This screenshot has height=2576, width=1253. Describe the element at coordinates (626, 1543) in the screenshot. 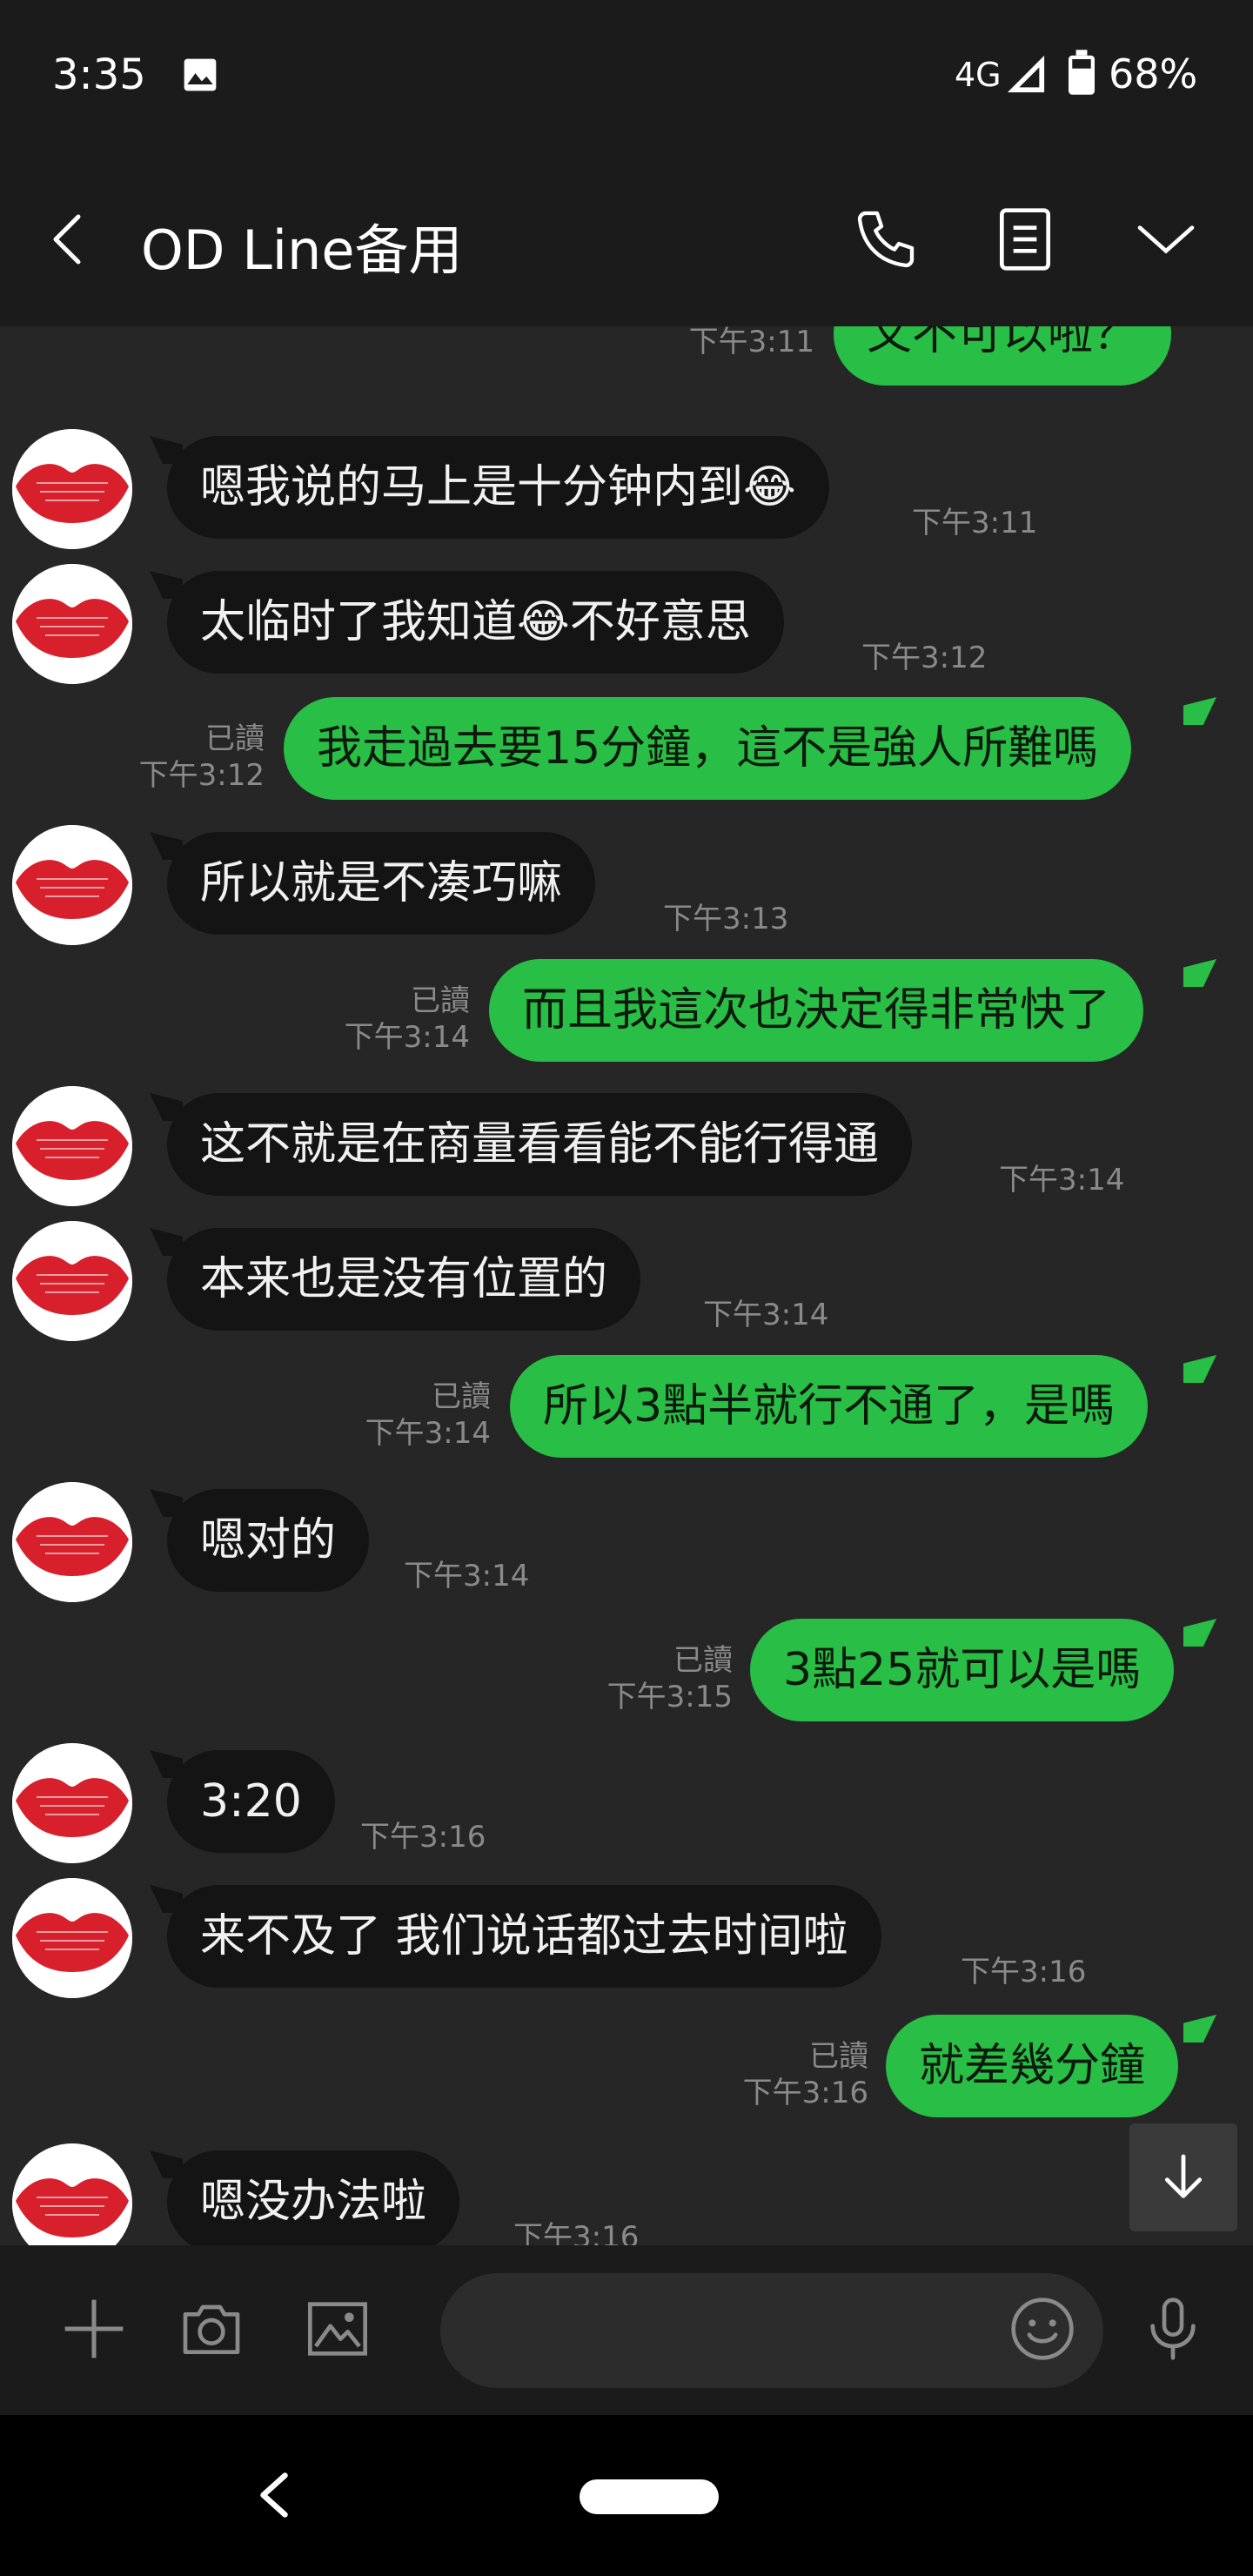

I see `message-incoming: 嗯对的 下午3:14` at that location.